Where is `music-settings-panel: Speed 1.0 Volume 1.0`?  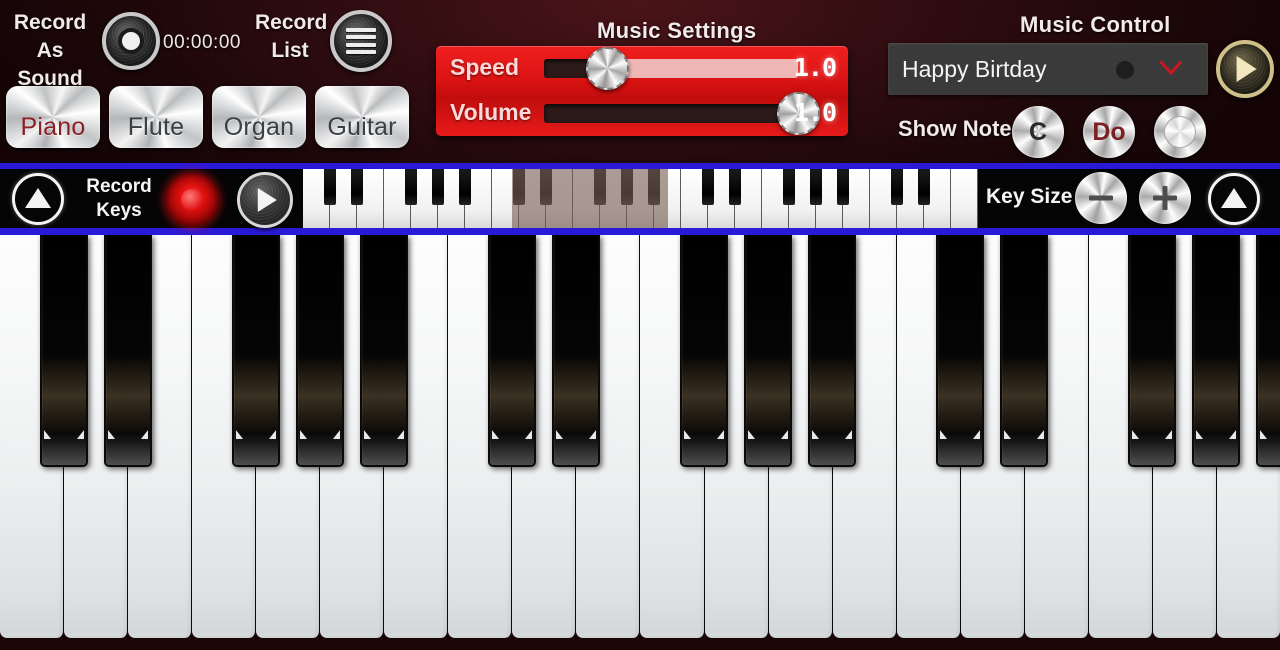 music-settings-panel: Speed 1.0 Volume 1.0 is located at coordinates (642, 91).